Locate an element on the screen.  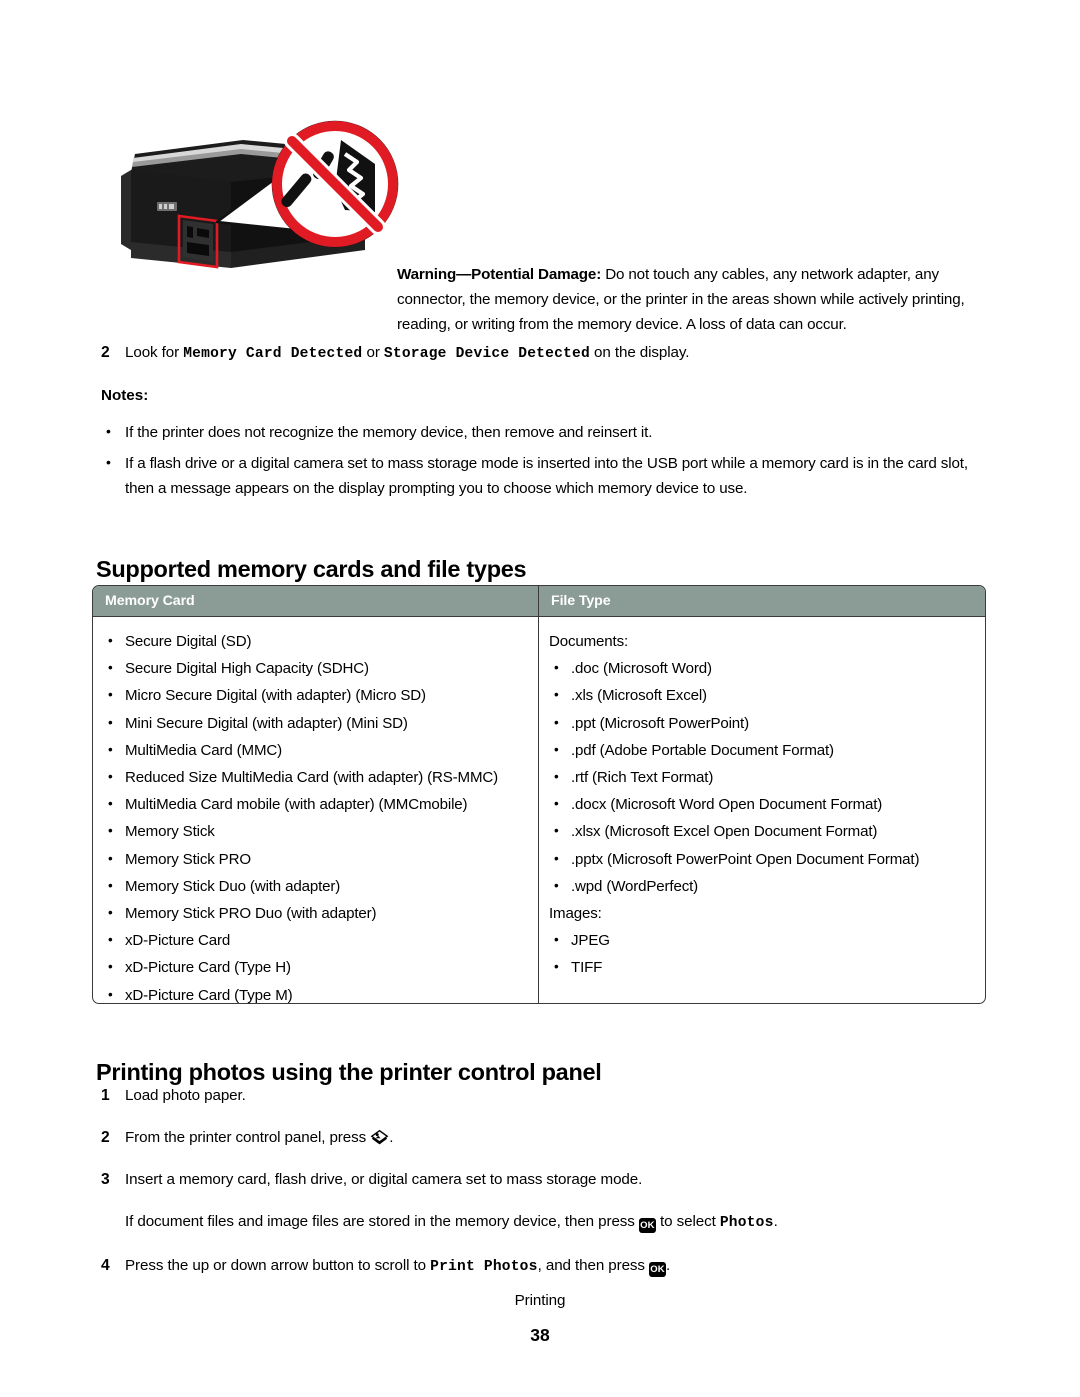
list-item: Secure Digital High Capacity (SDHC) is located at coordinates (315, 668).